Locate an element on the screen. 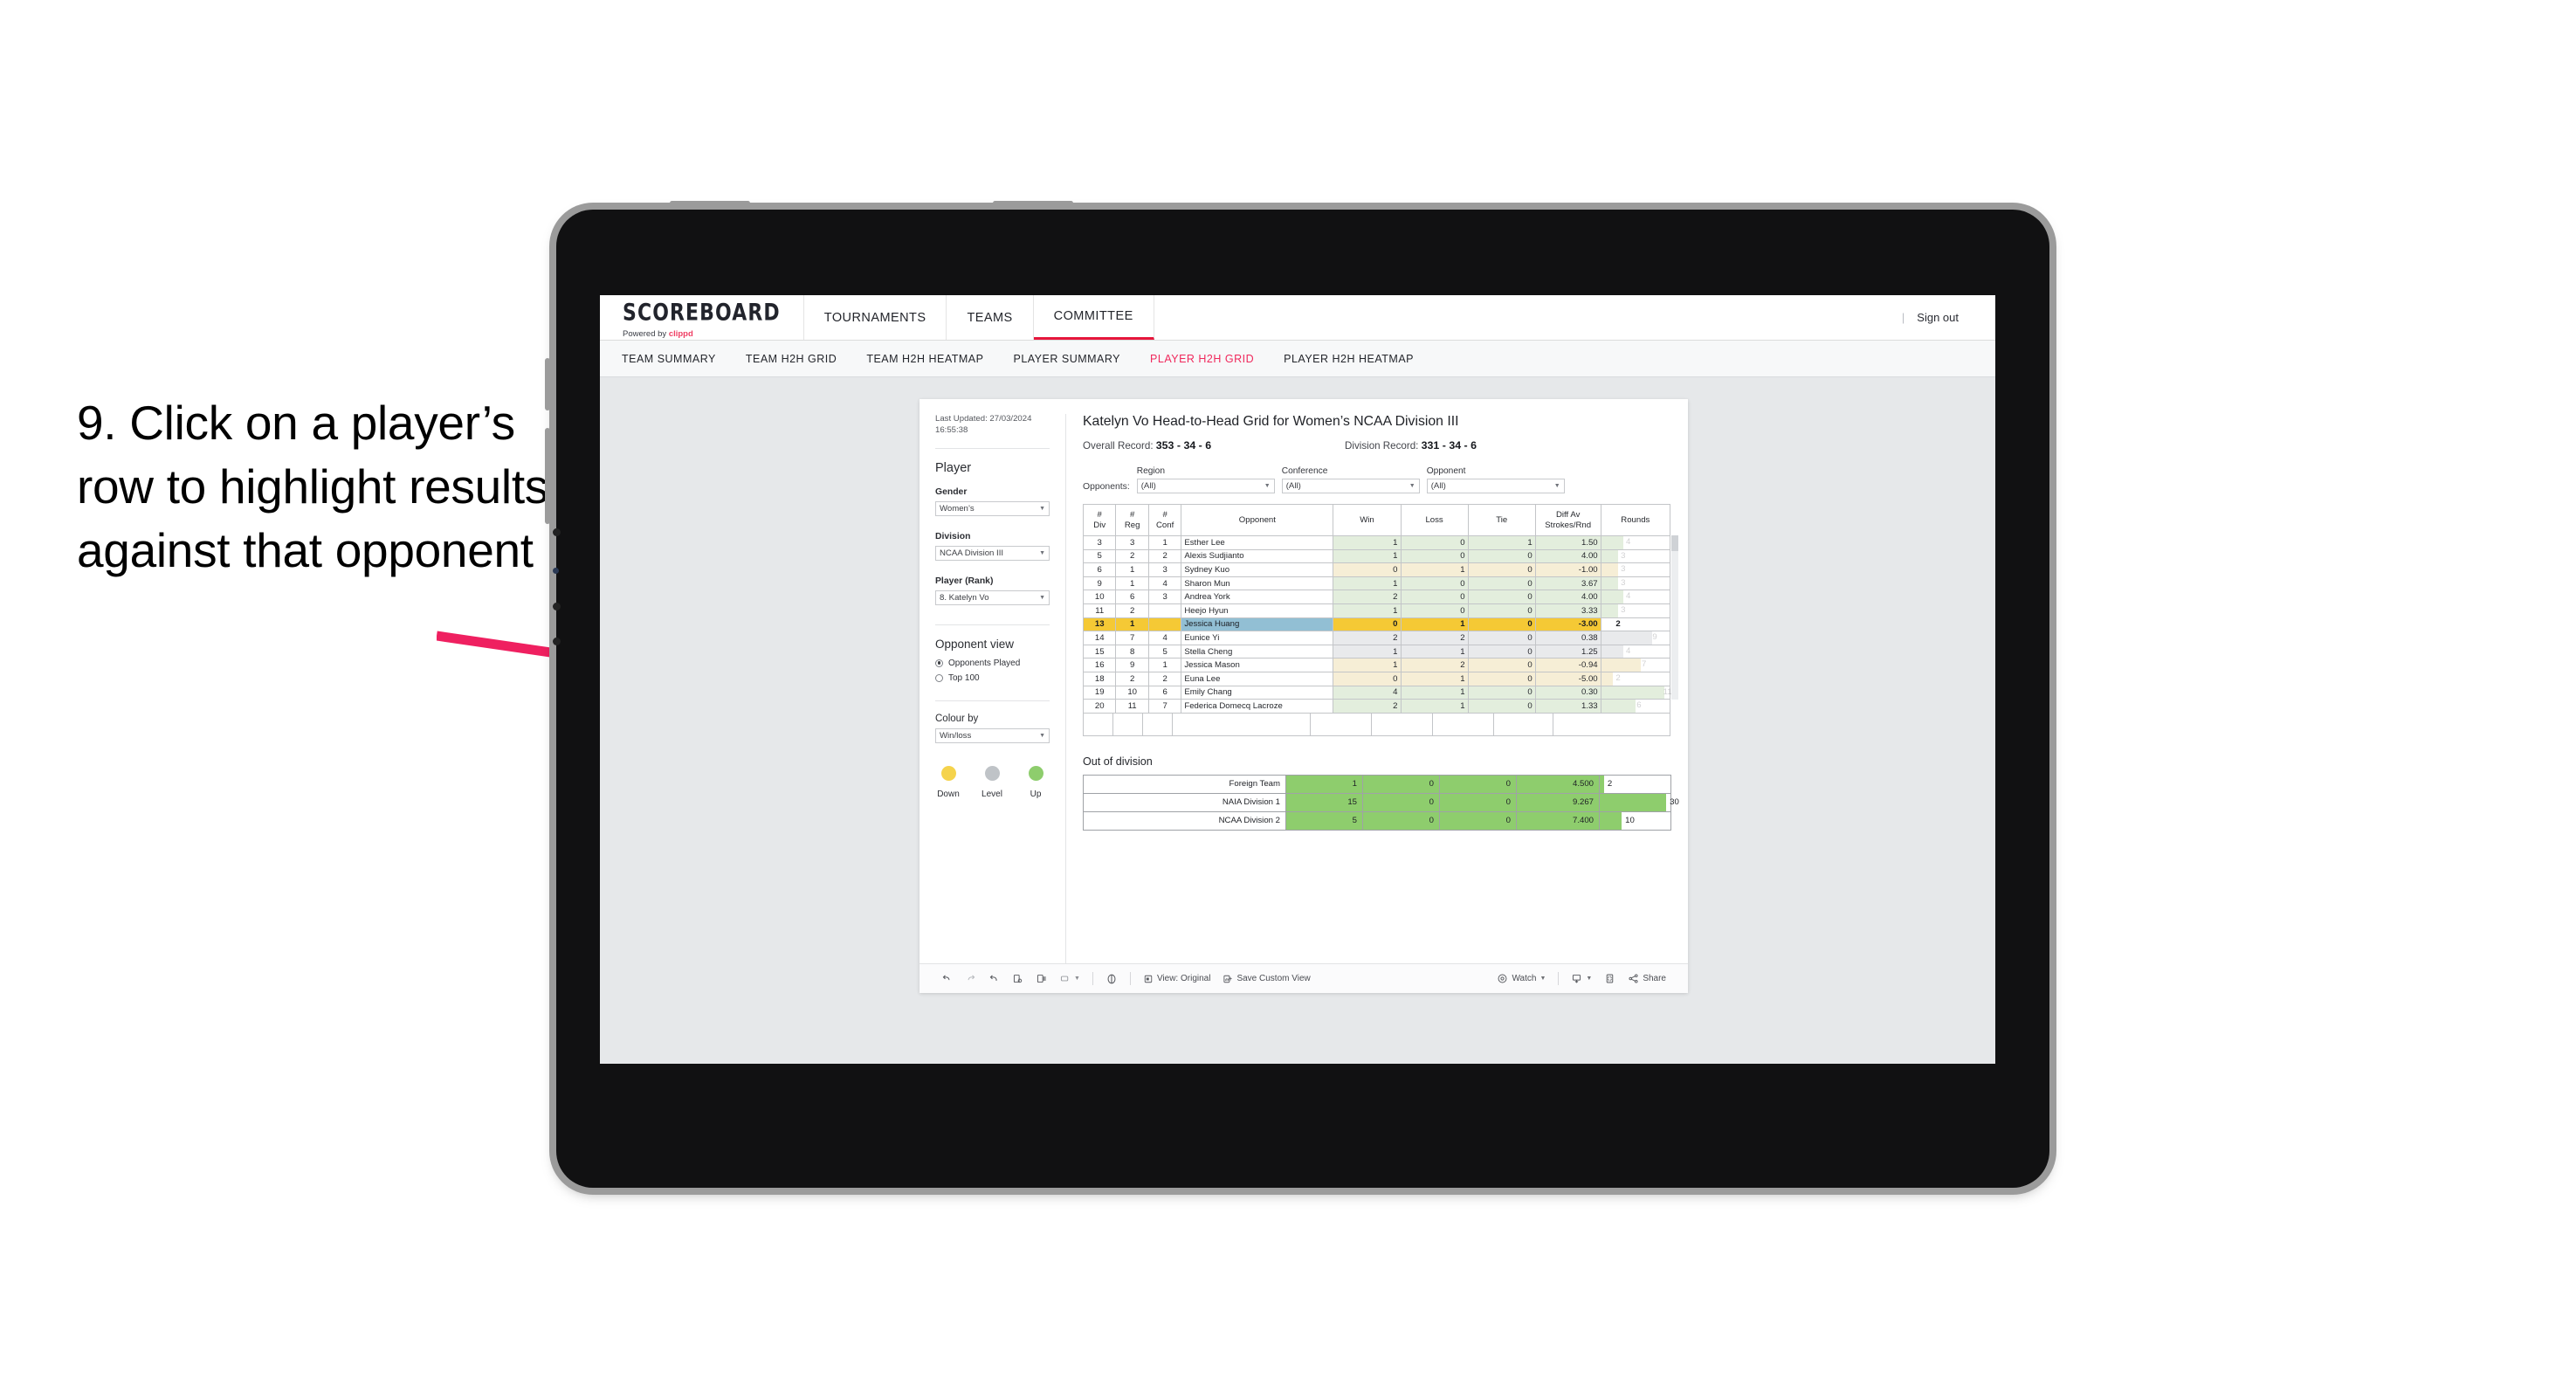 This screenshot has width=2576, height=1386. col-conf: # Conf is located at coordinates (1164, 520).